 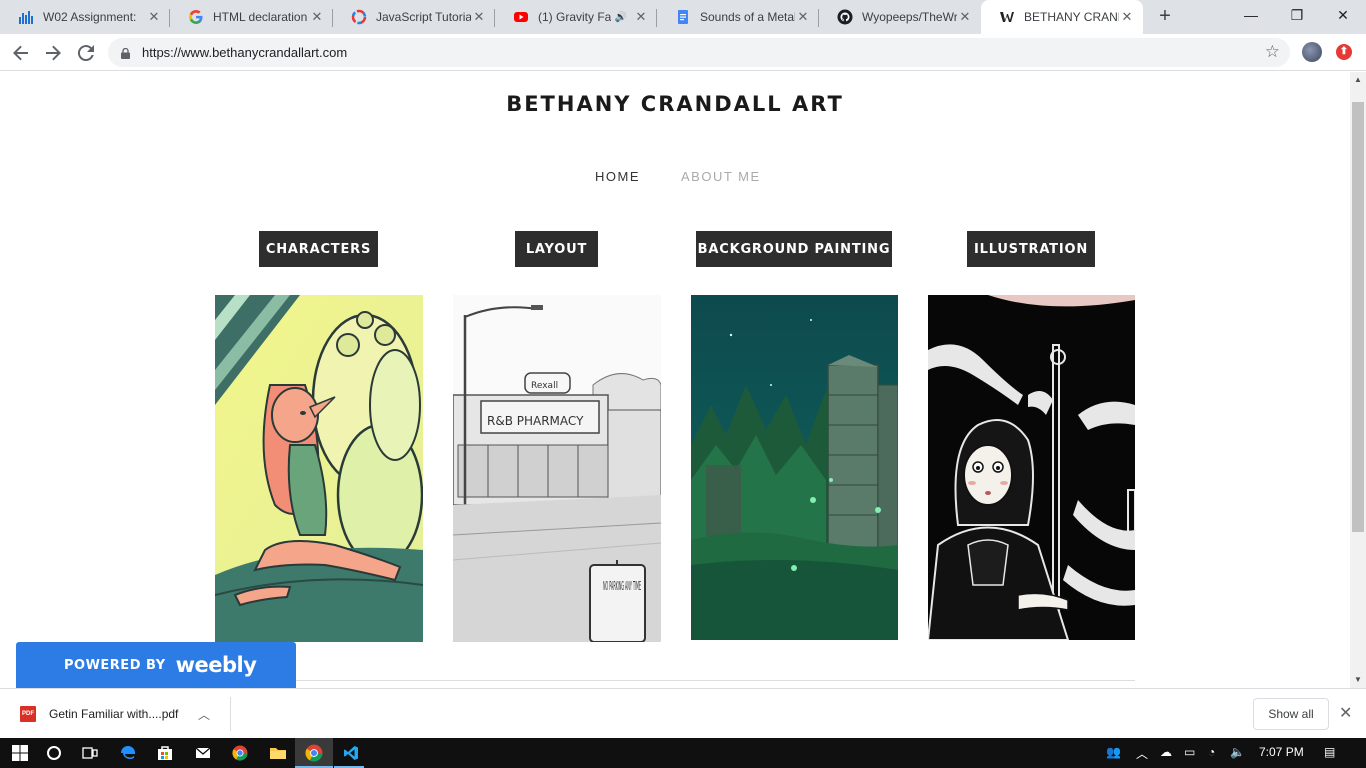 What do you see at coordinates (1237, 752) in the screenshot?
I see `volume-icon: 🔈` at bounding box center [1237, 752].